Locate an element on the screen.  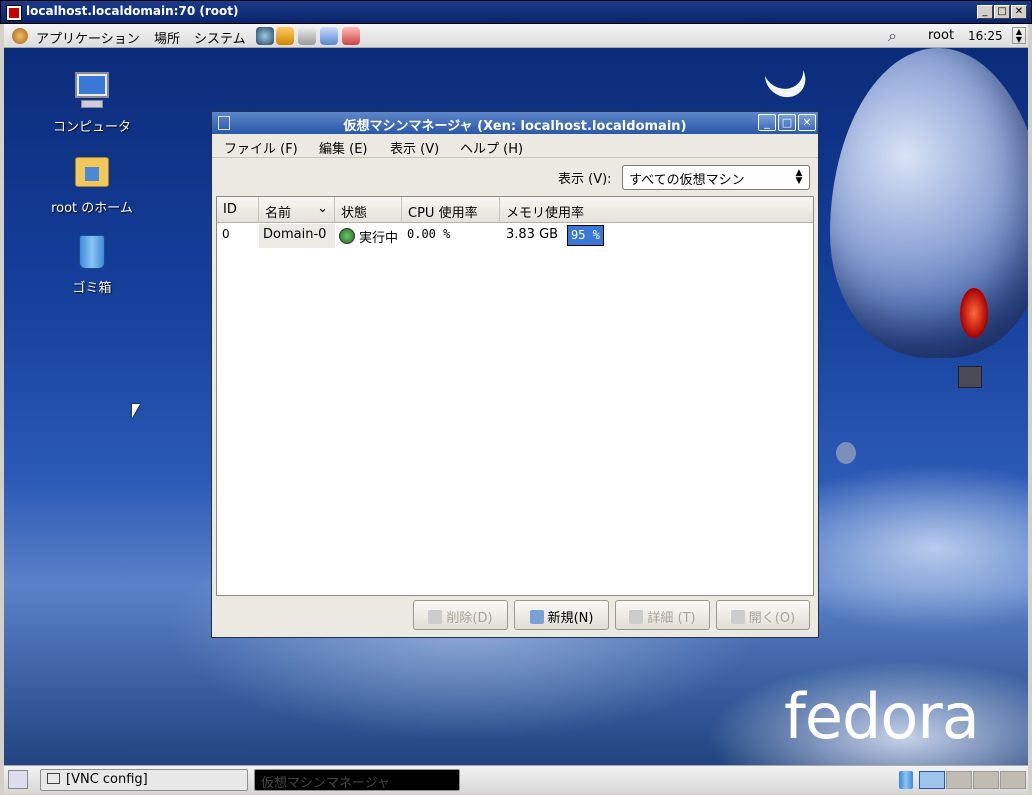
delete-button-label: 削除(D) is located at coordinates (469, 618).